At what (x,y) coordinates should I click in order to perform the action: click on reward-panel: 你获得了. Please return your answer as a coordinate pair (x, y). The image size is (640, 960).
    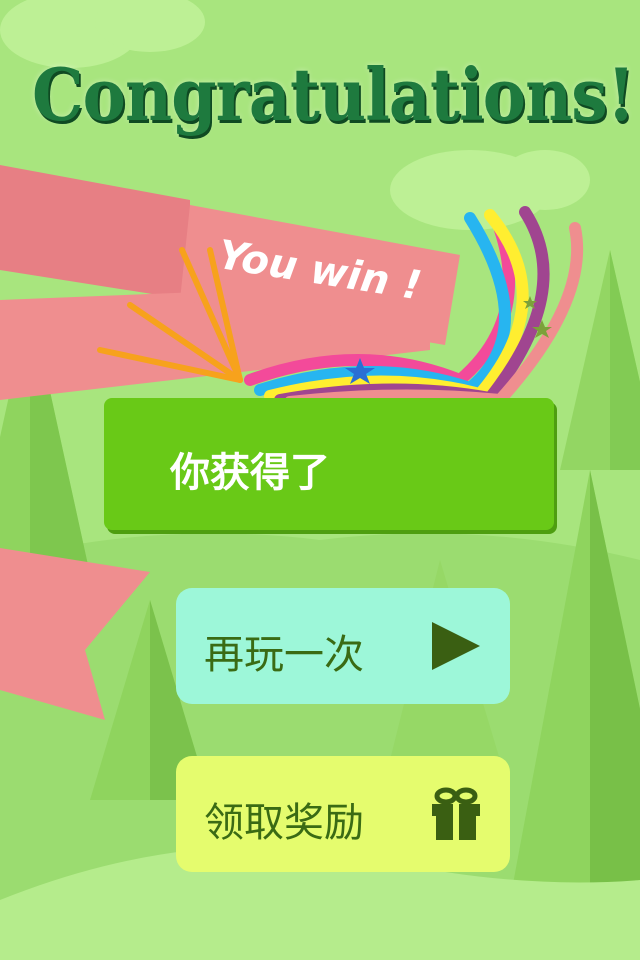
    Looking at the image, I should click on (329, 464).